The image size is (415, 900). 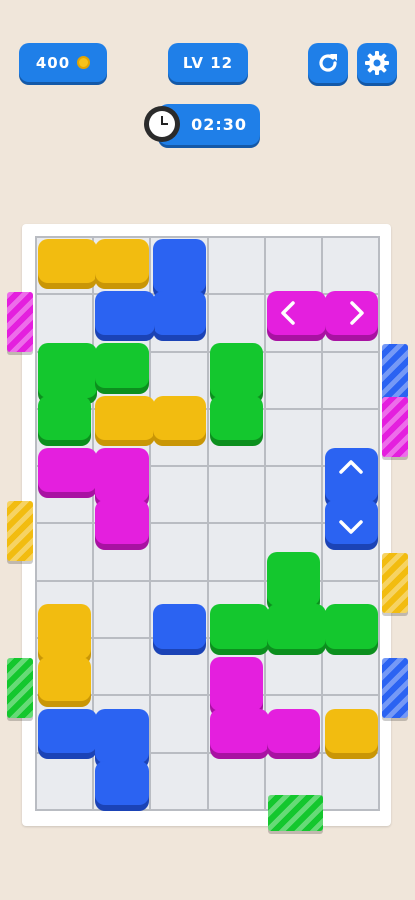 I want to click on yellow-exit-left, so click(x=20, y=531).